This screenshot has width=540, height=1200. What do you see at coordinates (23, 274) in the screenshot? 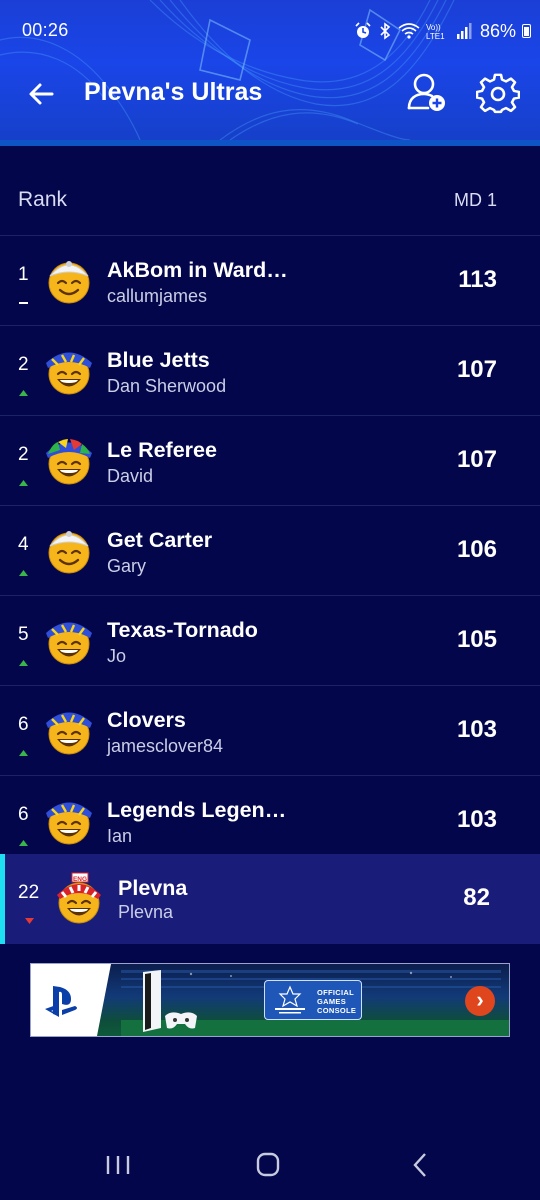
I see `rank-number: 1` at bounding box center [23, 274].